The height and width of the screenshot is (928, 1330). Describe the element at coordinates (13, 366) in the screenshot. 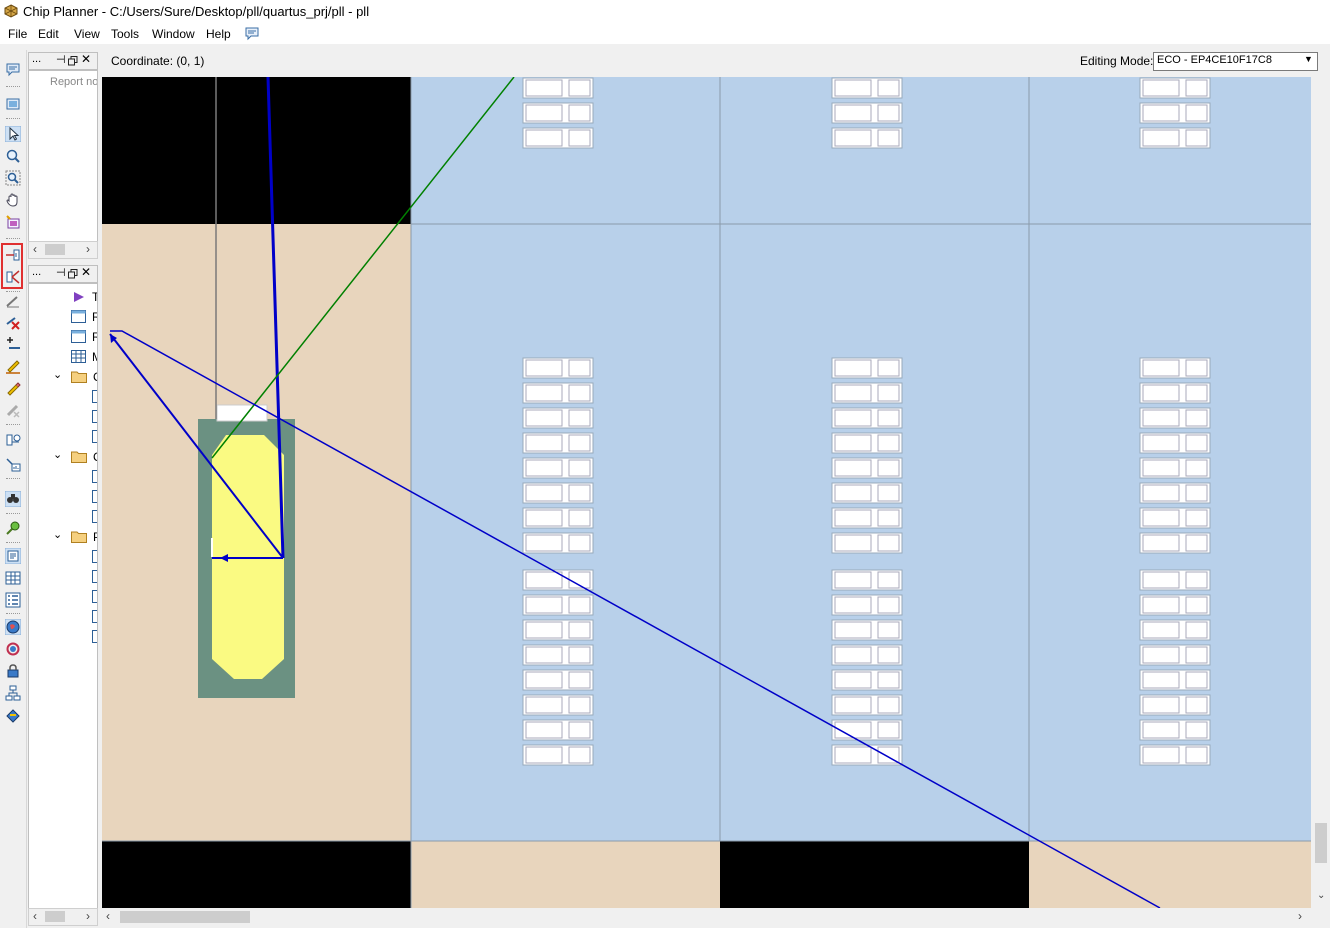

I see `edit-wire-icon` at that location.